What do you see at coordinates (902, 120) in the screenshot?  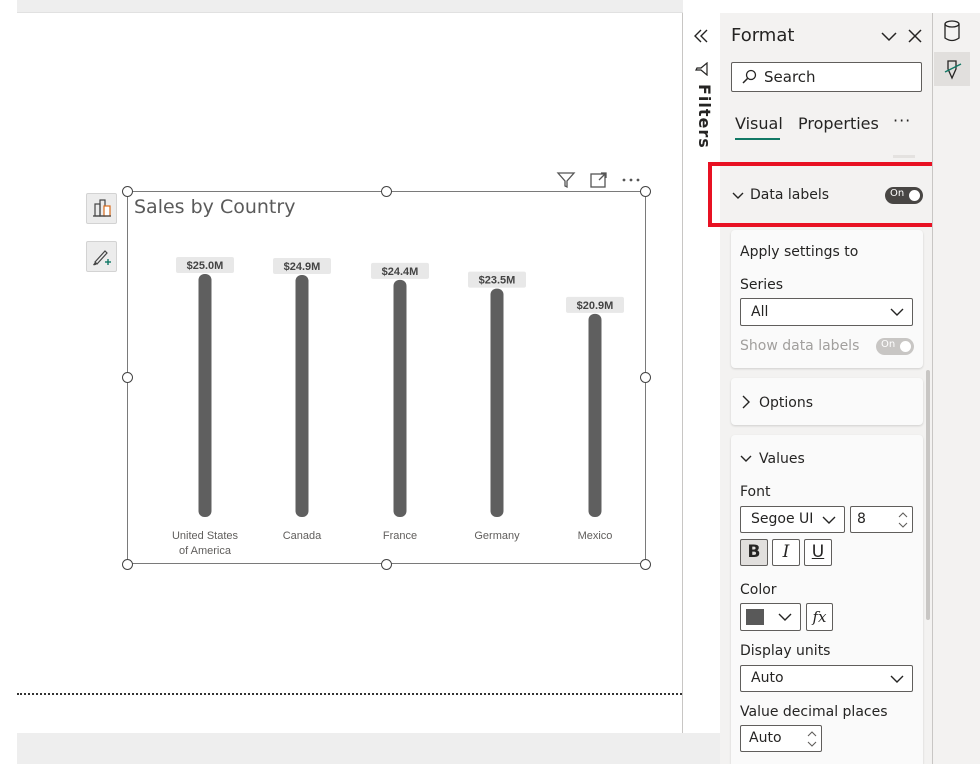 I see `more-tabs-button: ···` at bounding box center [902, 120].